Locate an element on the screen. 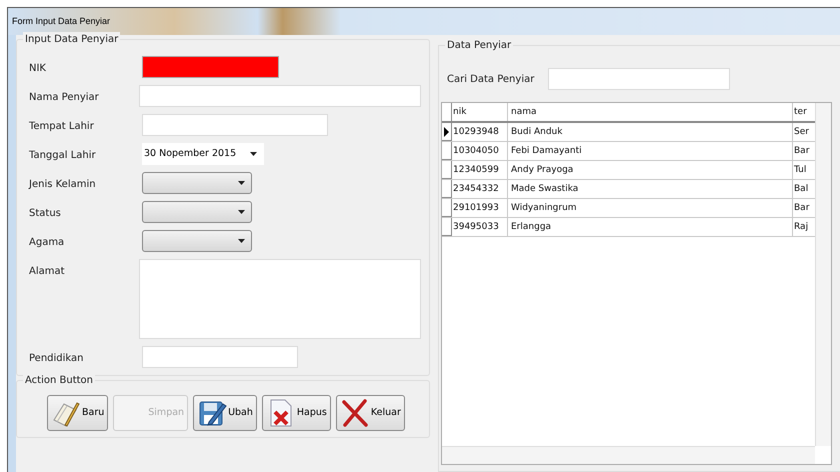 The width and height of the screenshot is (840, 472). table-cell: Widyaningrum is located at coordinates (650, 208).